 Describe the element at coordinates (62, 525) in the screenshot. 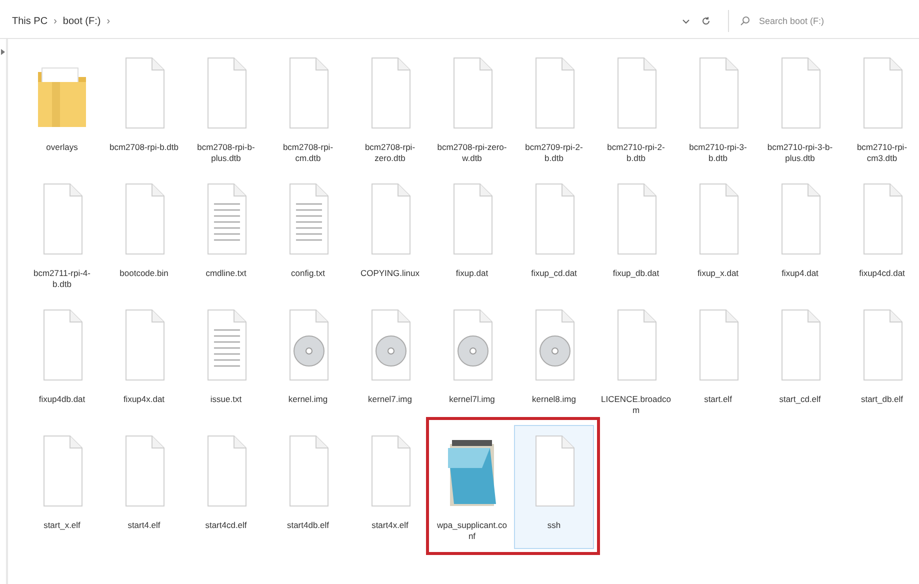

I see `file-name: start_x.elf` at that location.